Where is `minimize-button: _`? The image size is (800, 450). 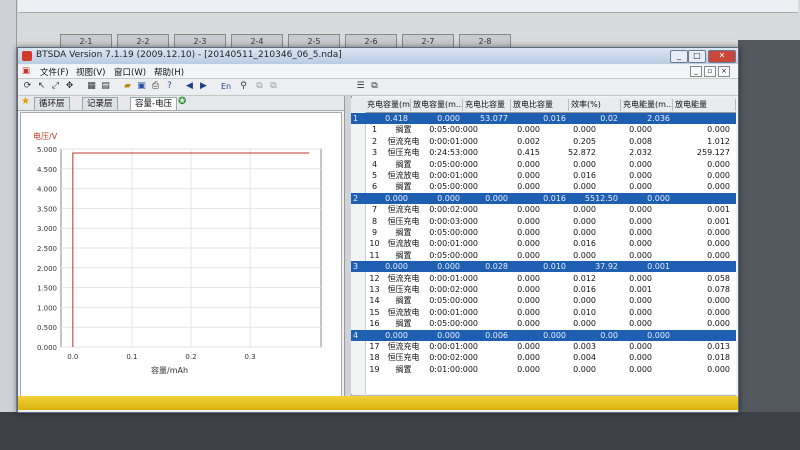 minimize-button: _ is located at coordinates (679, 56).